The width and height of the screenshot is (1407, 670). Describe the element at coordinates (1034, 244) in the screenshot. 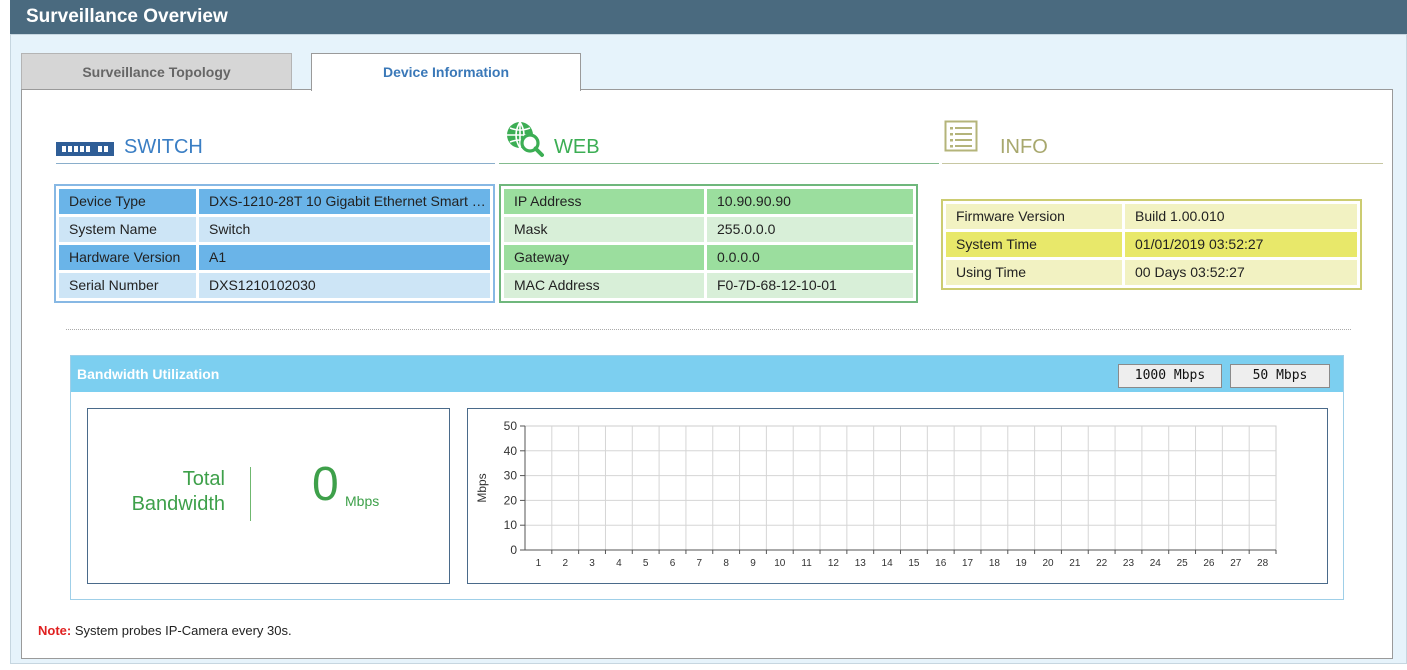

I see `field-label: System Time` at that location.